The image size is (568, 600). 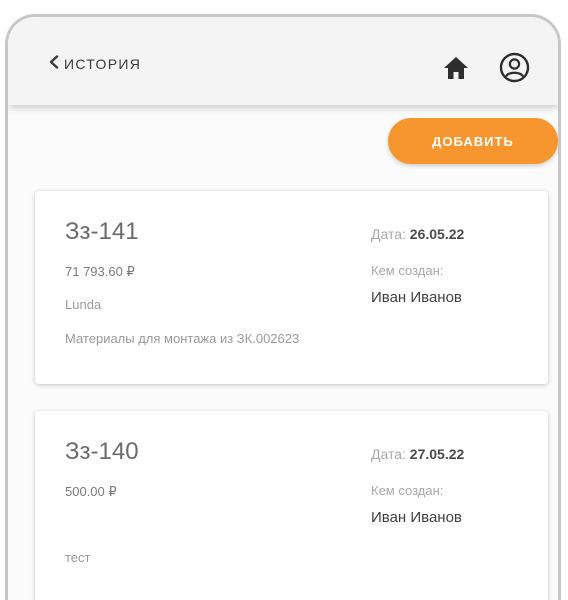 I want to click on card-description: Материалы для монтажа из ЗК.002623, so click(x=182, y=338).